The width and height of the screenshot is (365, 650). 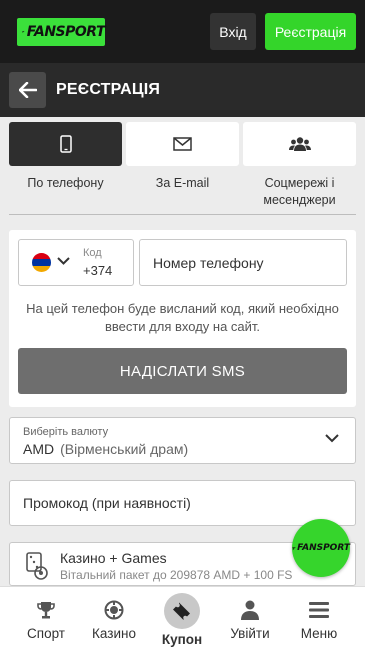 I want to click on currency-value: AMD (Вірменський драм), so click(x=105, y=449).